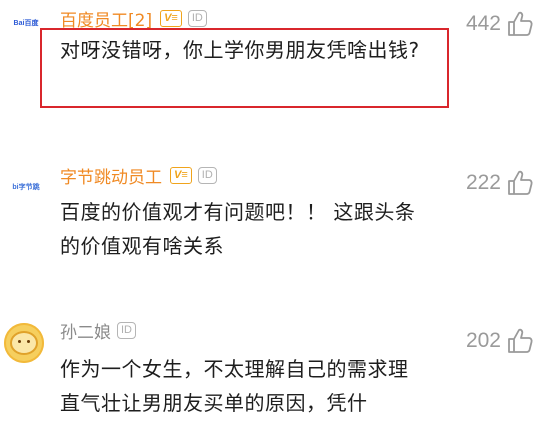 The width and height of the screenshot is (547, 423). I want to click on username: 百度员工[2], so click(106, 18).